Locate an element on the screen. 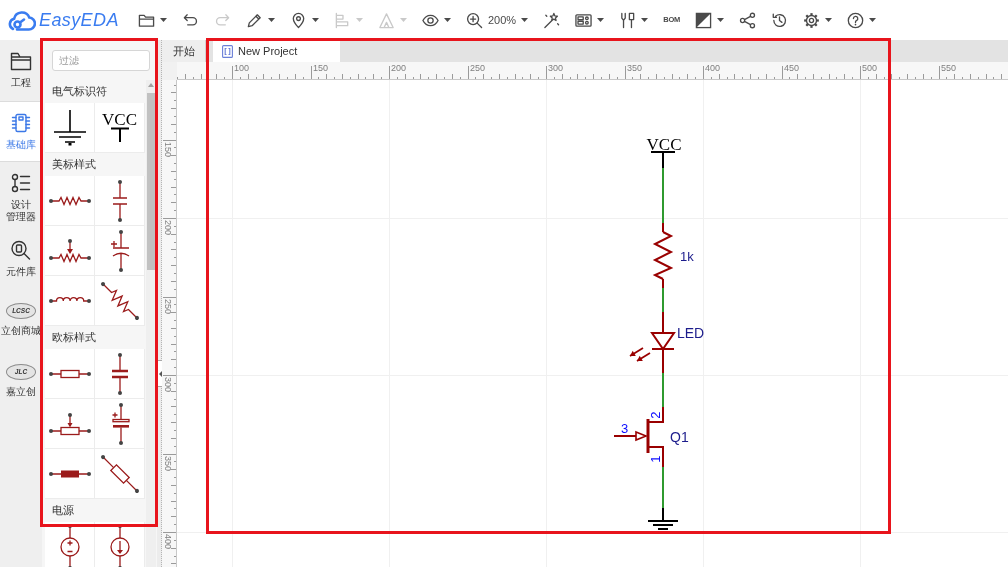 This screenshot has height=567, width=1008. component-label: LED is located at coordinates (691, 333).